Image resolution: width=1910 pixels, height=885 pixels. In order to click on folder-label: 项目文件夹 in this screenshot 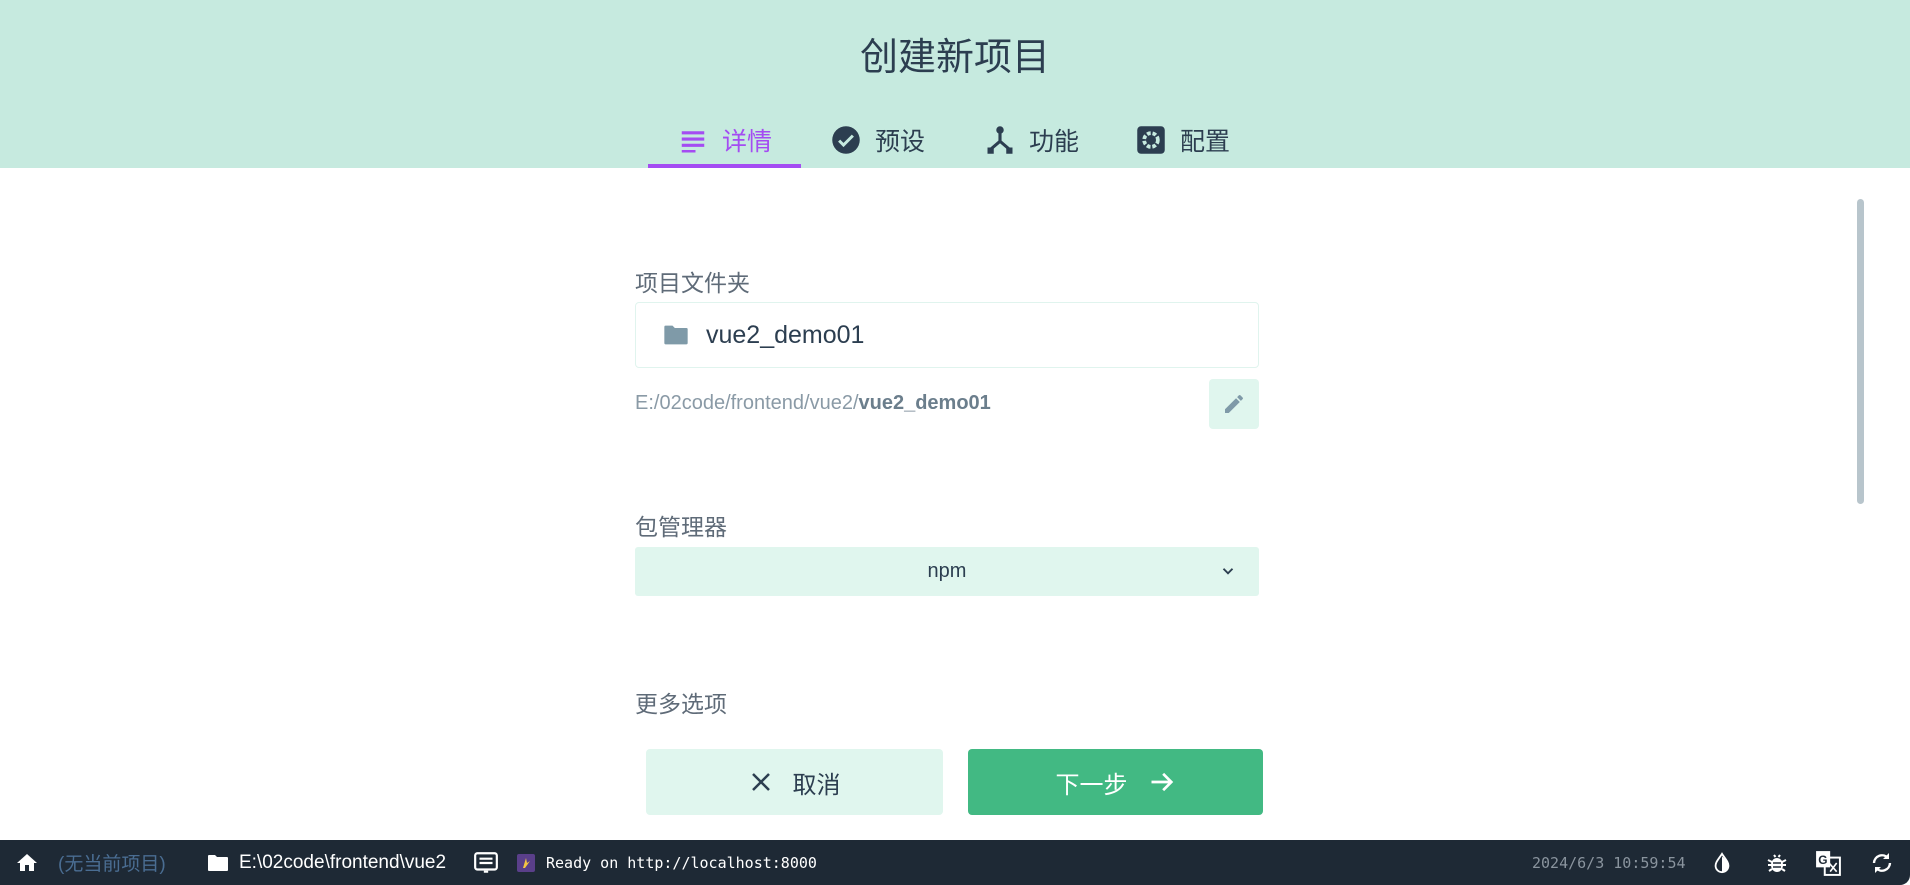, I will do `click(692, 283)`.